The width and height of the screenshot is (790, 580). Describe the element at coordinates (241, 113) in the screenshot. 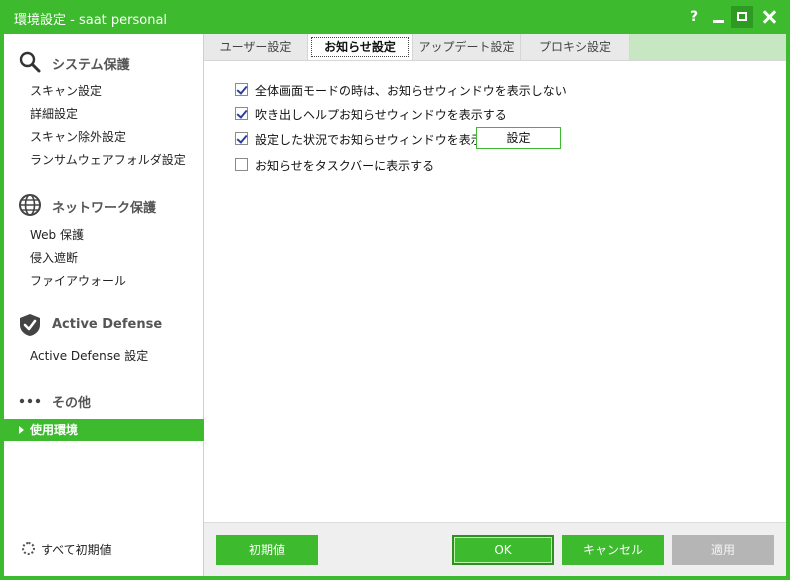

I see `checkbox-balloon-help` at that location.